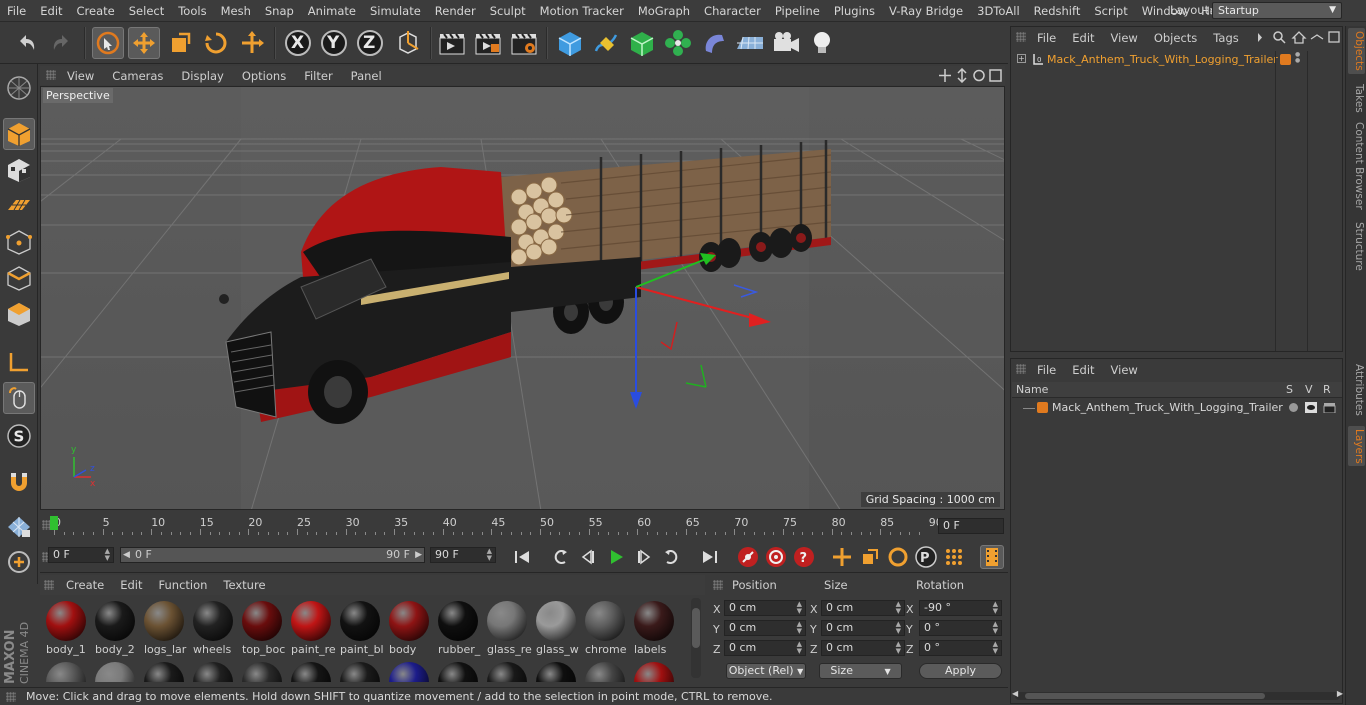 The height and width of the screenshot is (705, 1366). What do you see at coordinates (765, 648) in the screenshot?
I see `position-z-field: 0 cm ▲ ▼` at bounding box center [765, 648].